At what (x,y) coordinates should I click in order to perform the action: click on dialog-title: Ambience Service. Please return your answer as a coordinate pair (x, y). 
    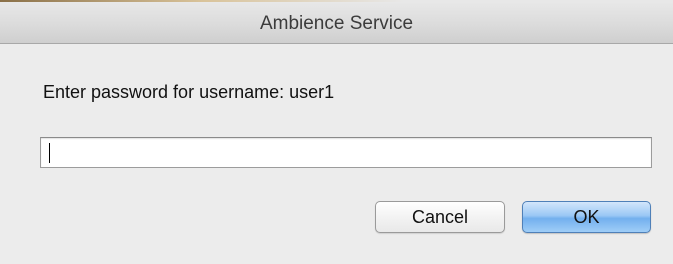
    Looking at the image, I should click on (336, 23).